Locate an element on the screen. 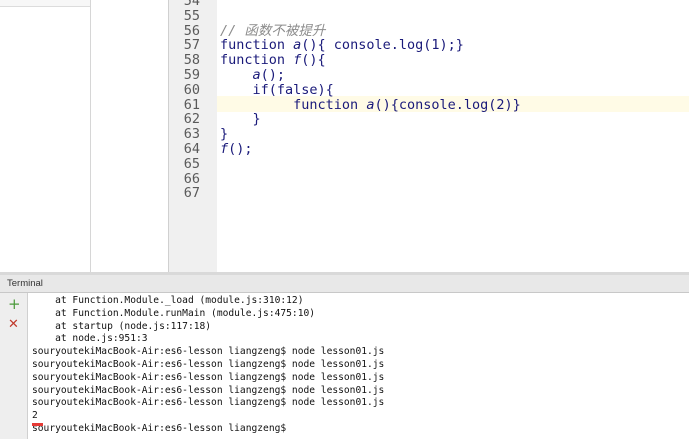 The height and width of the screenshot is (439, 689). code-token: (){ is located at coordinates (313, 60).